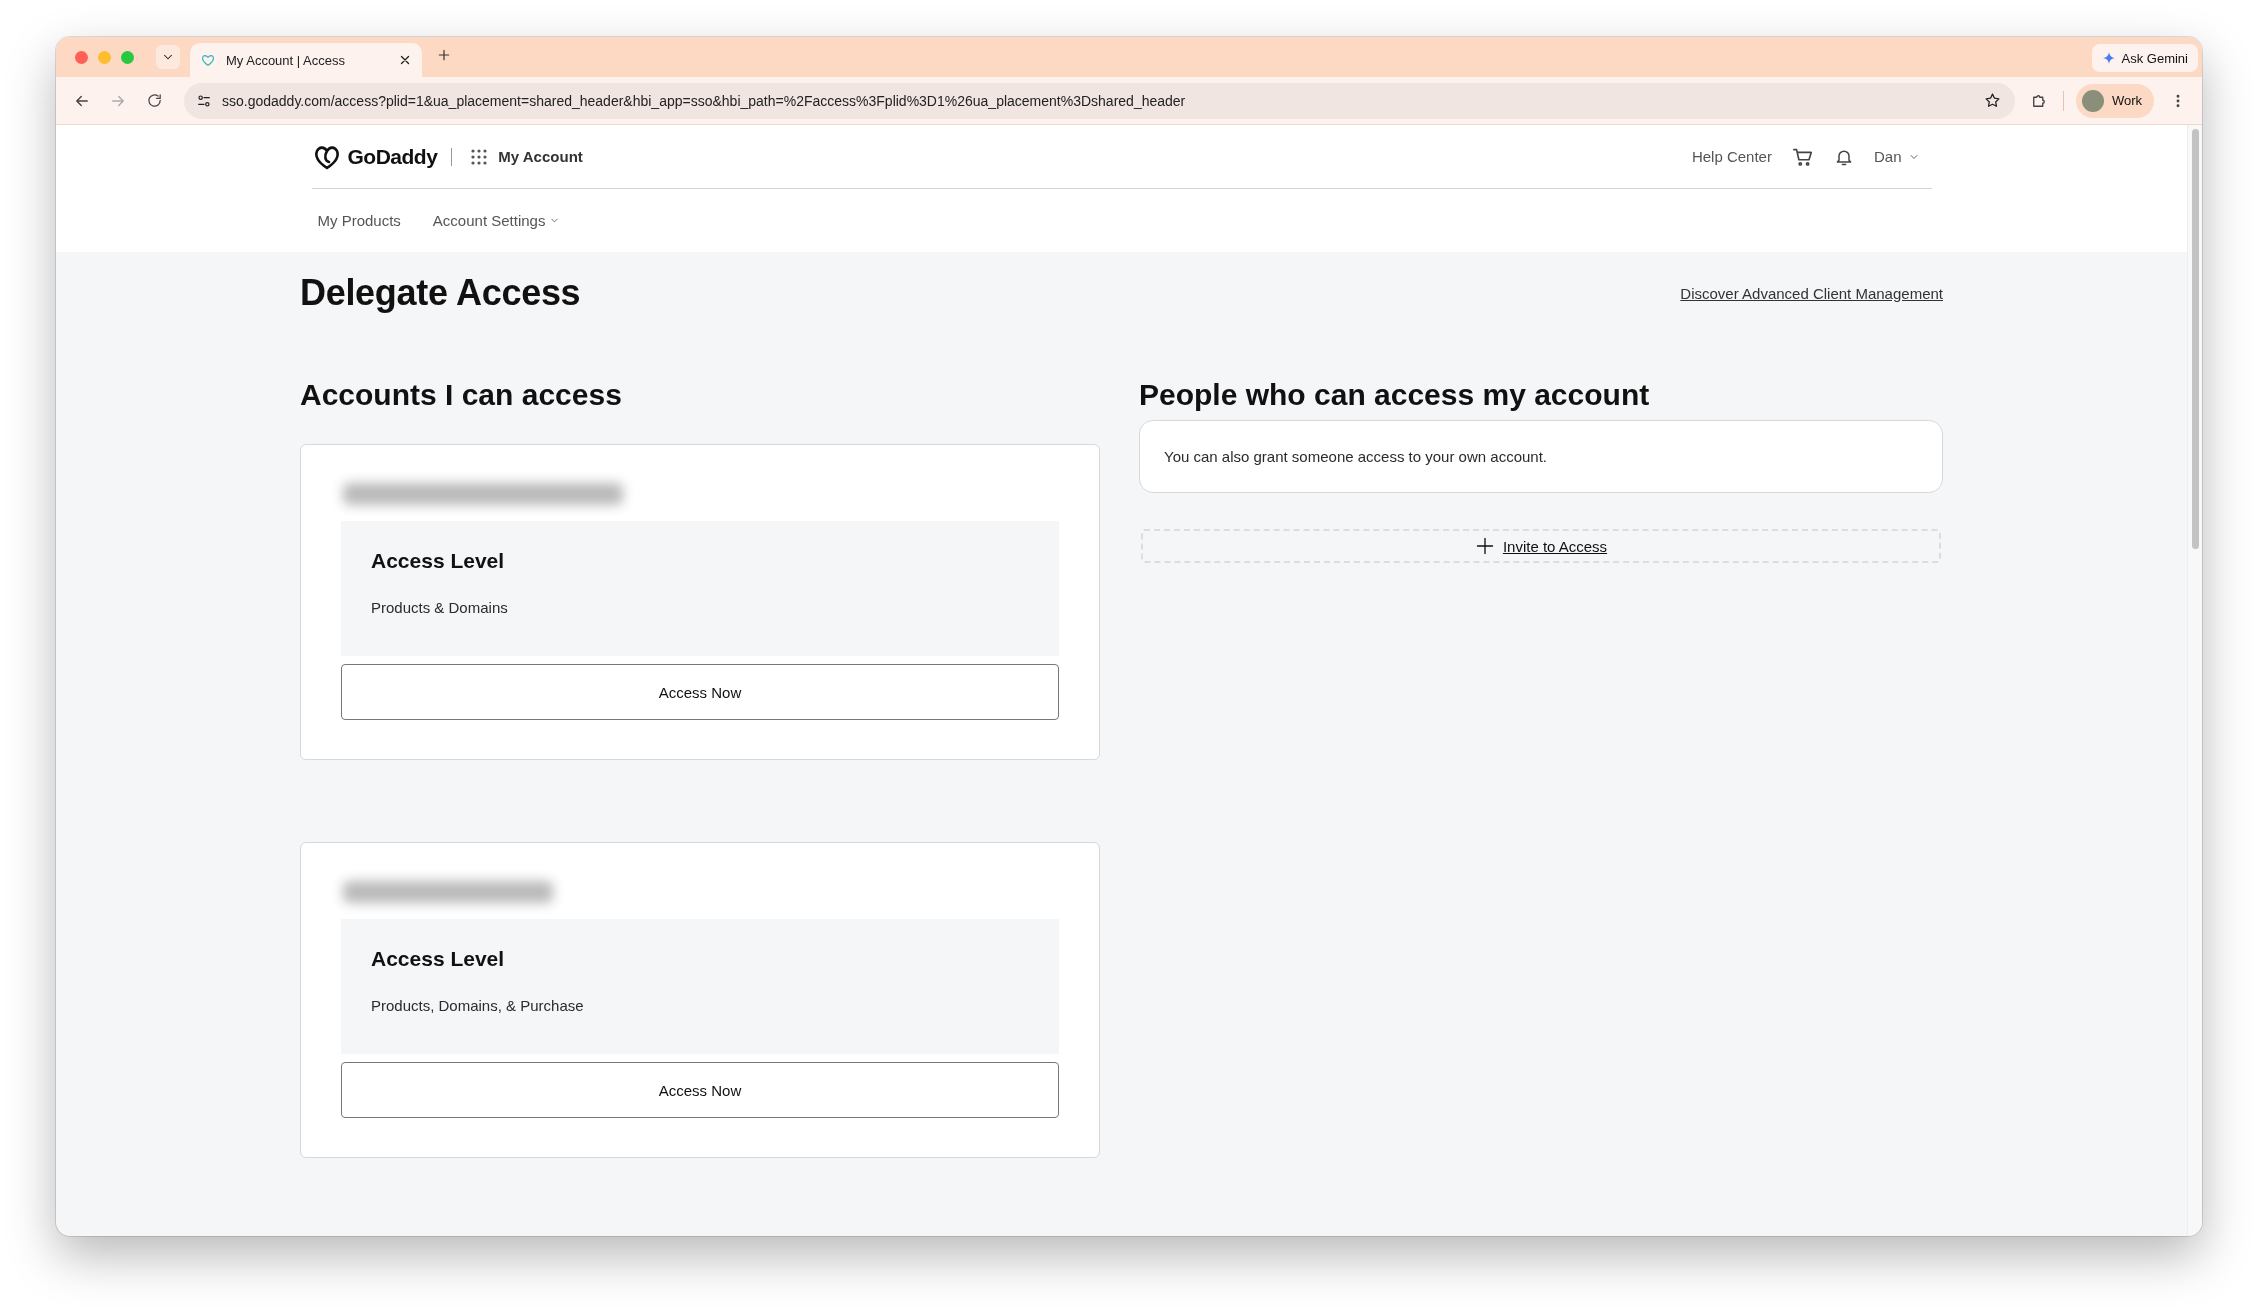  What do you see at coordinates (2144, 58) in the screenshot?
I see `gemini-button: Ask Gemini` at bounding box center [2144, 58].